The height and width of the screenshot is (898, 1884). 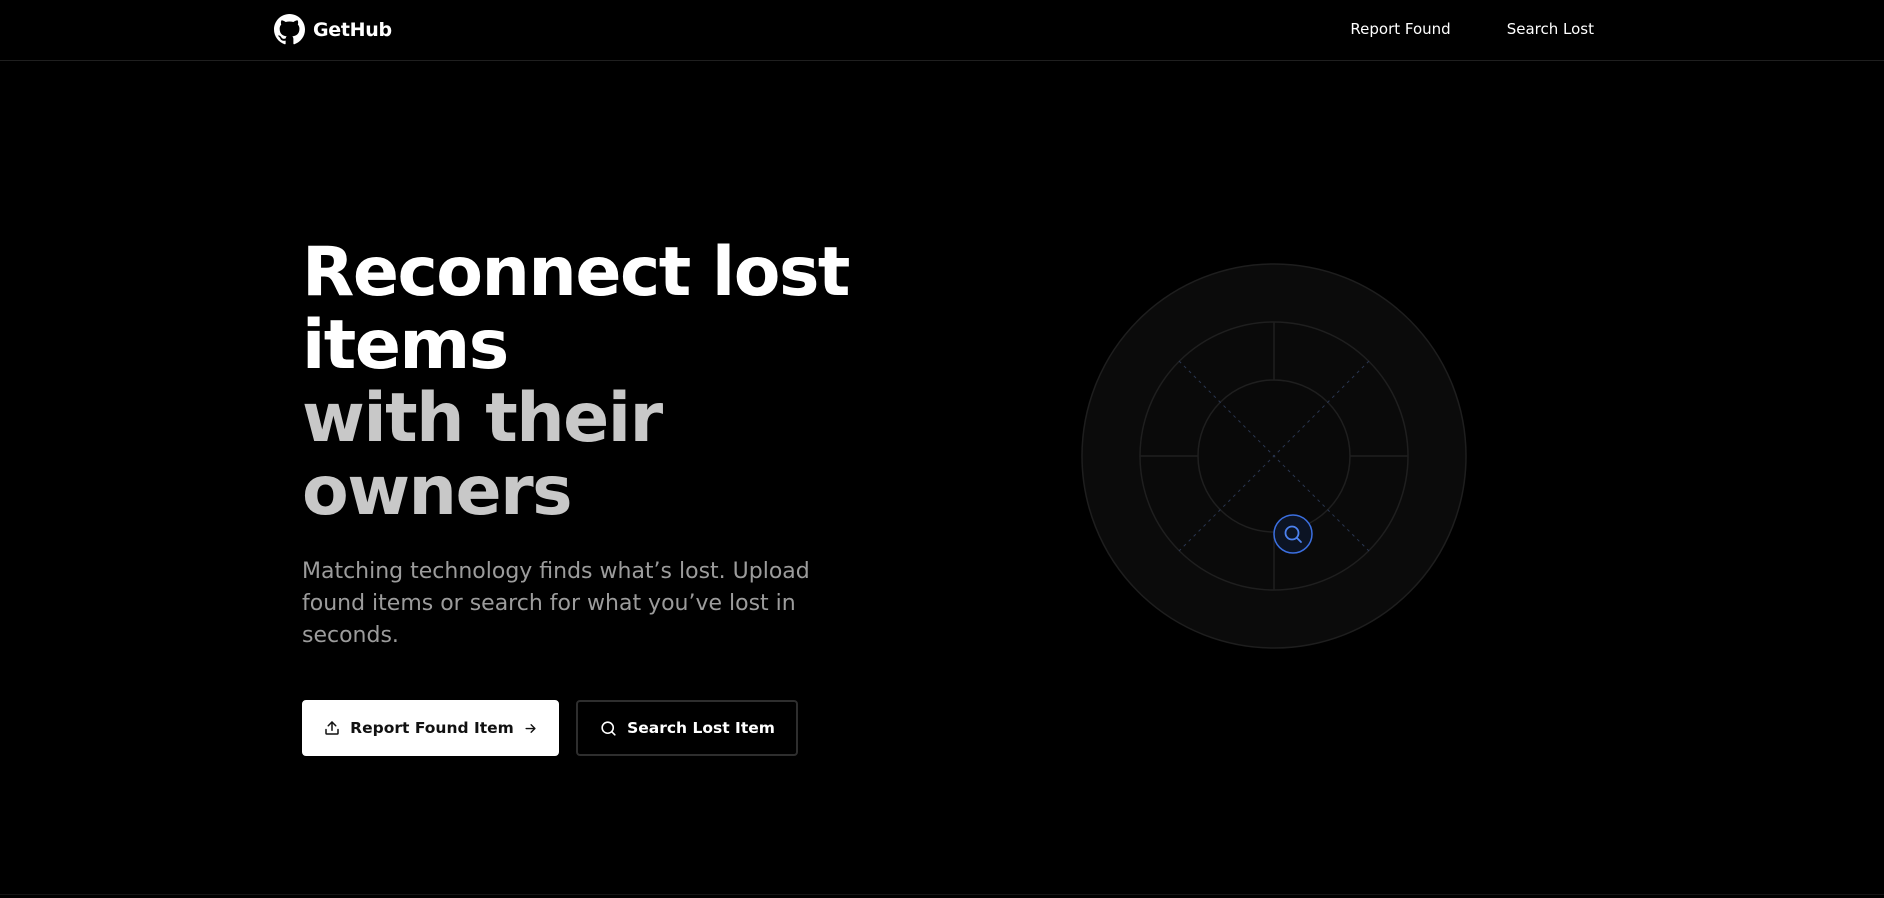 I want to click on report-found-item-label: Report Found Item, so click(x=432, y=728).